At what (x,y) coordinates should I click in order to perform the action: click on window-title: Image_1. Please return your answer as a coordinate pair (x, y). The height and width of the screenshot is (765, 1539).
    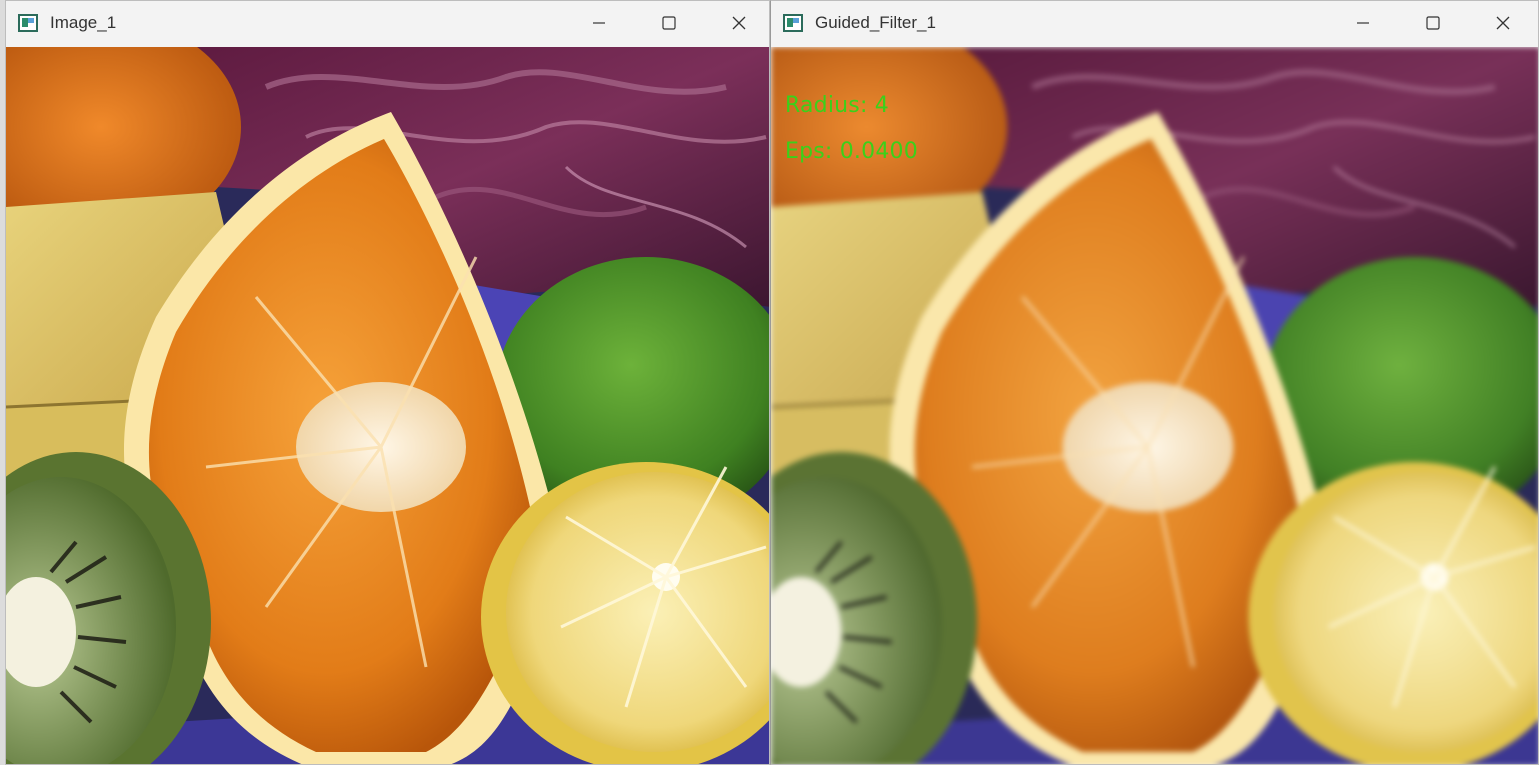
    Looking at the image, I should click on (83, 22).